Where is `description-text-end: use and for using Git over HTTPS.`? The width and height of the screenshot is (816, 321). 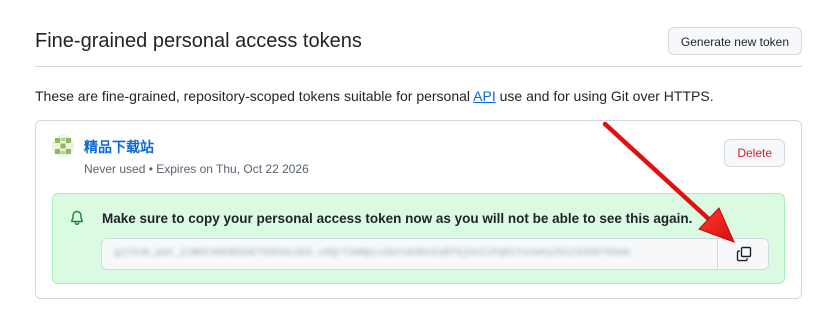
description-text-end: use and for using Git over HTTPS. is located at coordinates (604, 96).